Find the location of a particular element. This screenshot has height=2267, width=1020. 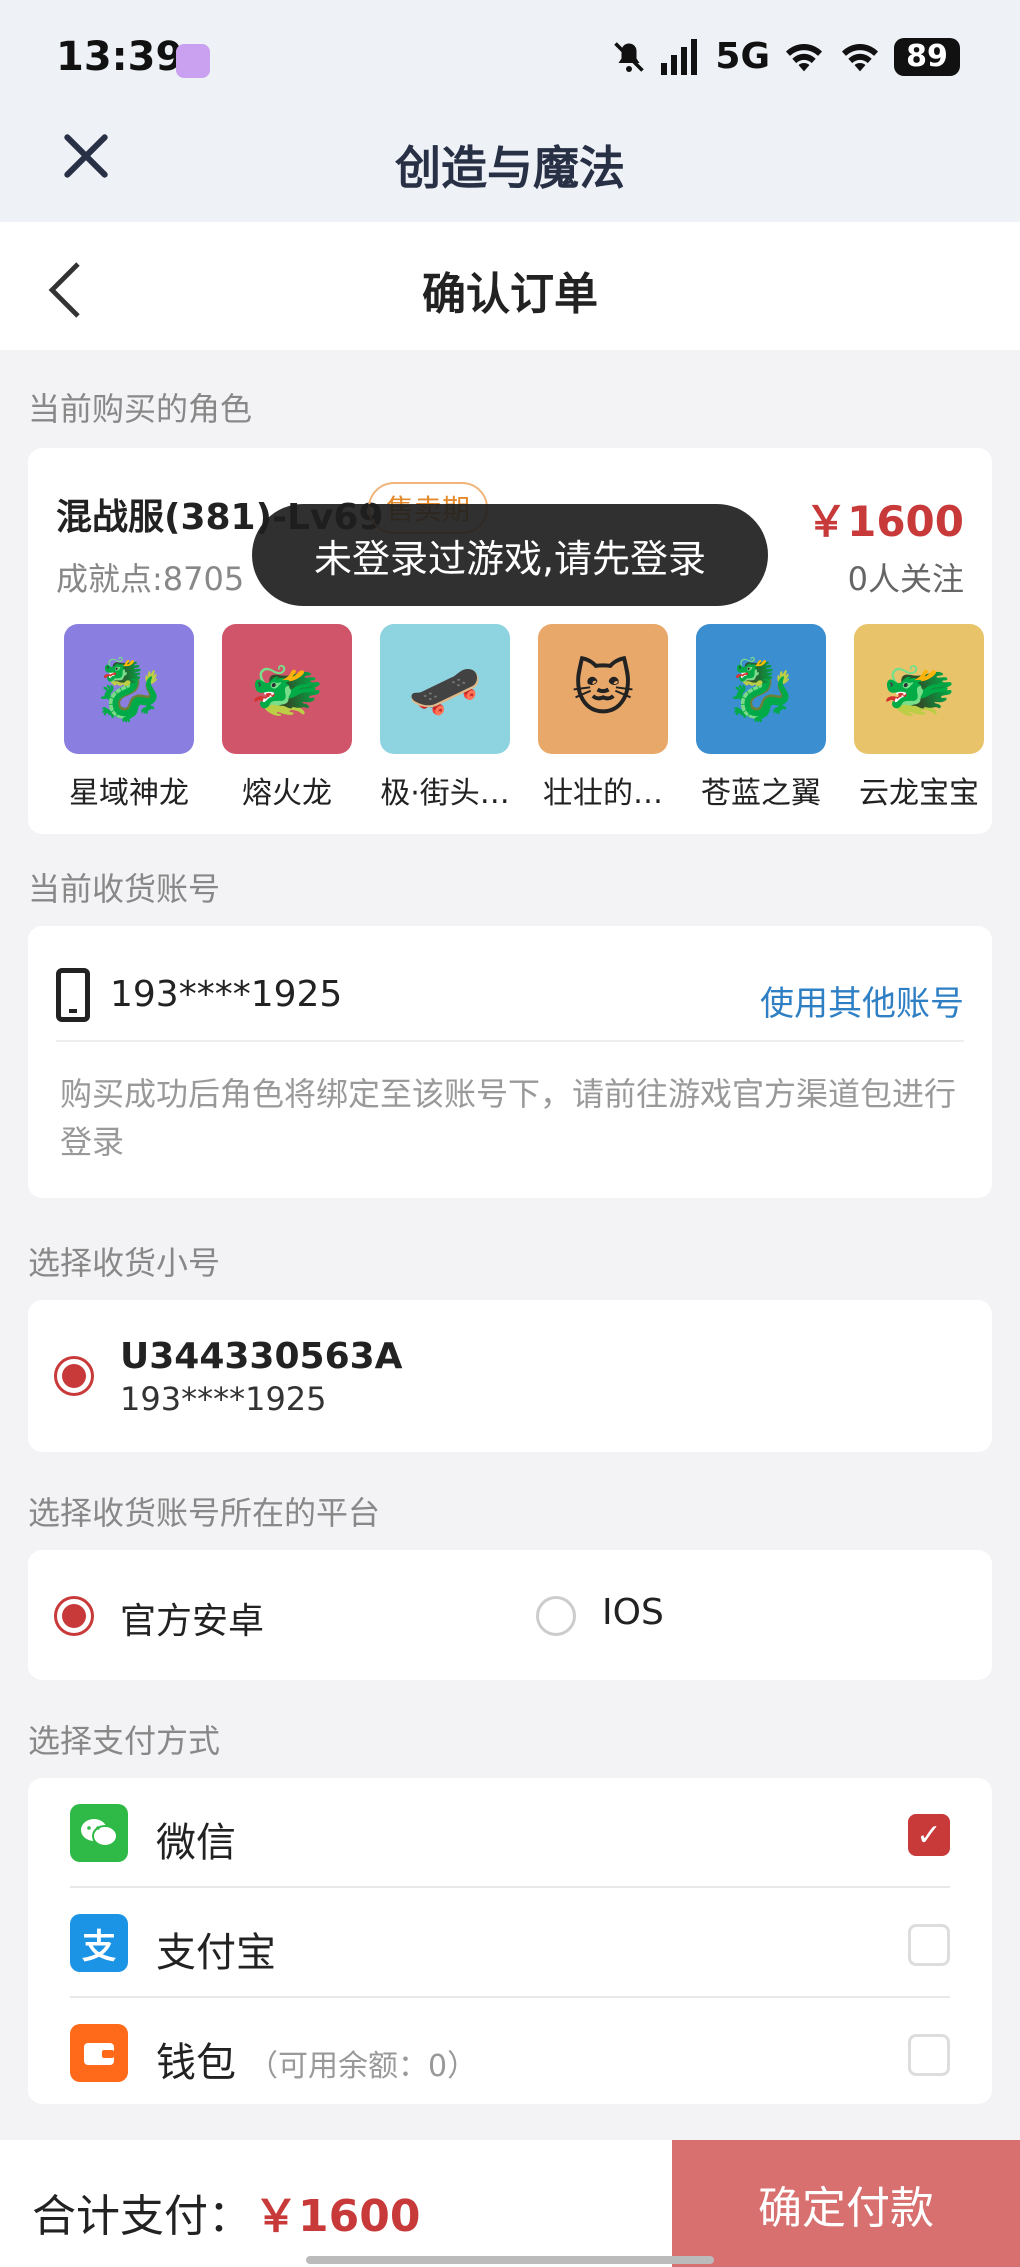

payment-option-alipay: 支 支付宝 is located at coordinates (510, 1943).